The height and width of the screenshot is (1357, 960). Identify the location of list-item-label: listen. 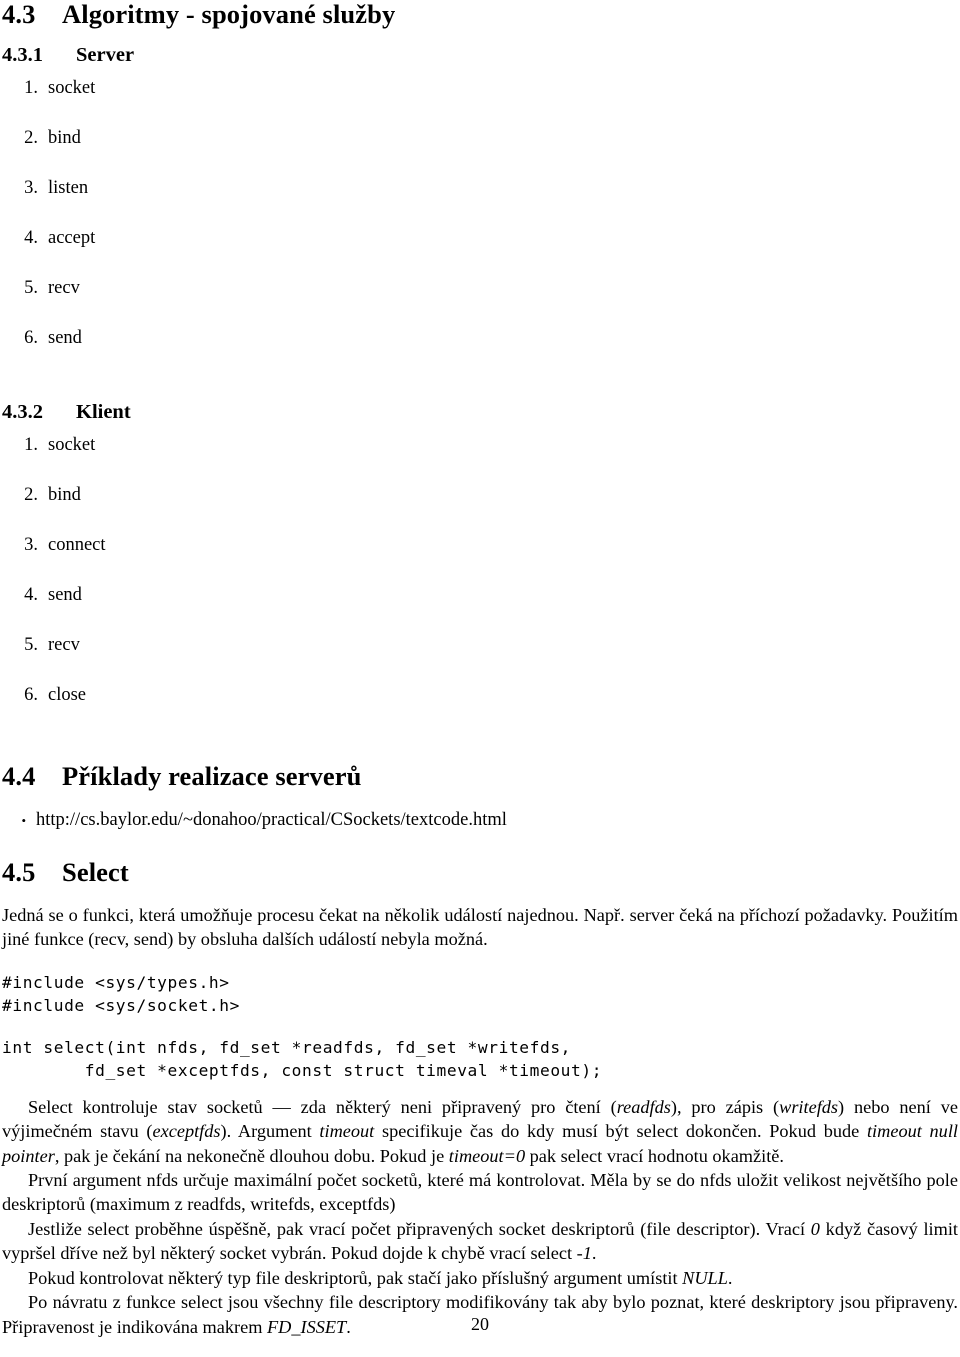
(68, 188).